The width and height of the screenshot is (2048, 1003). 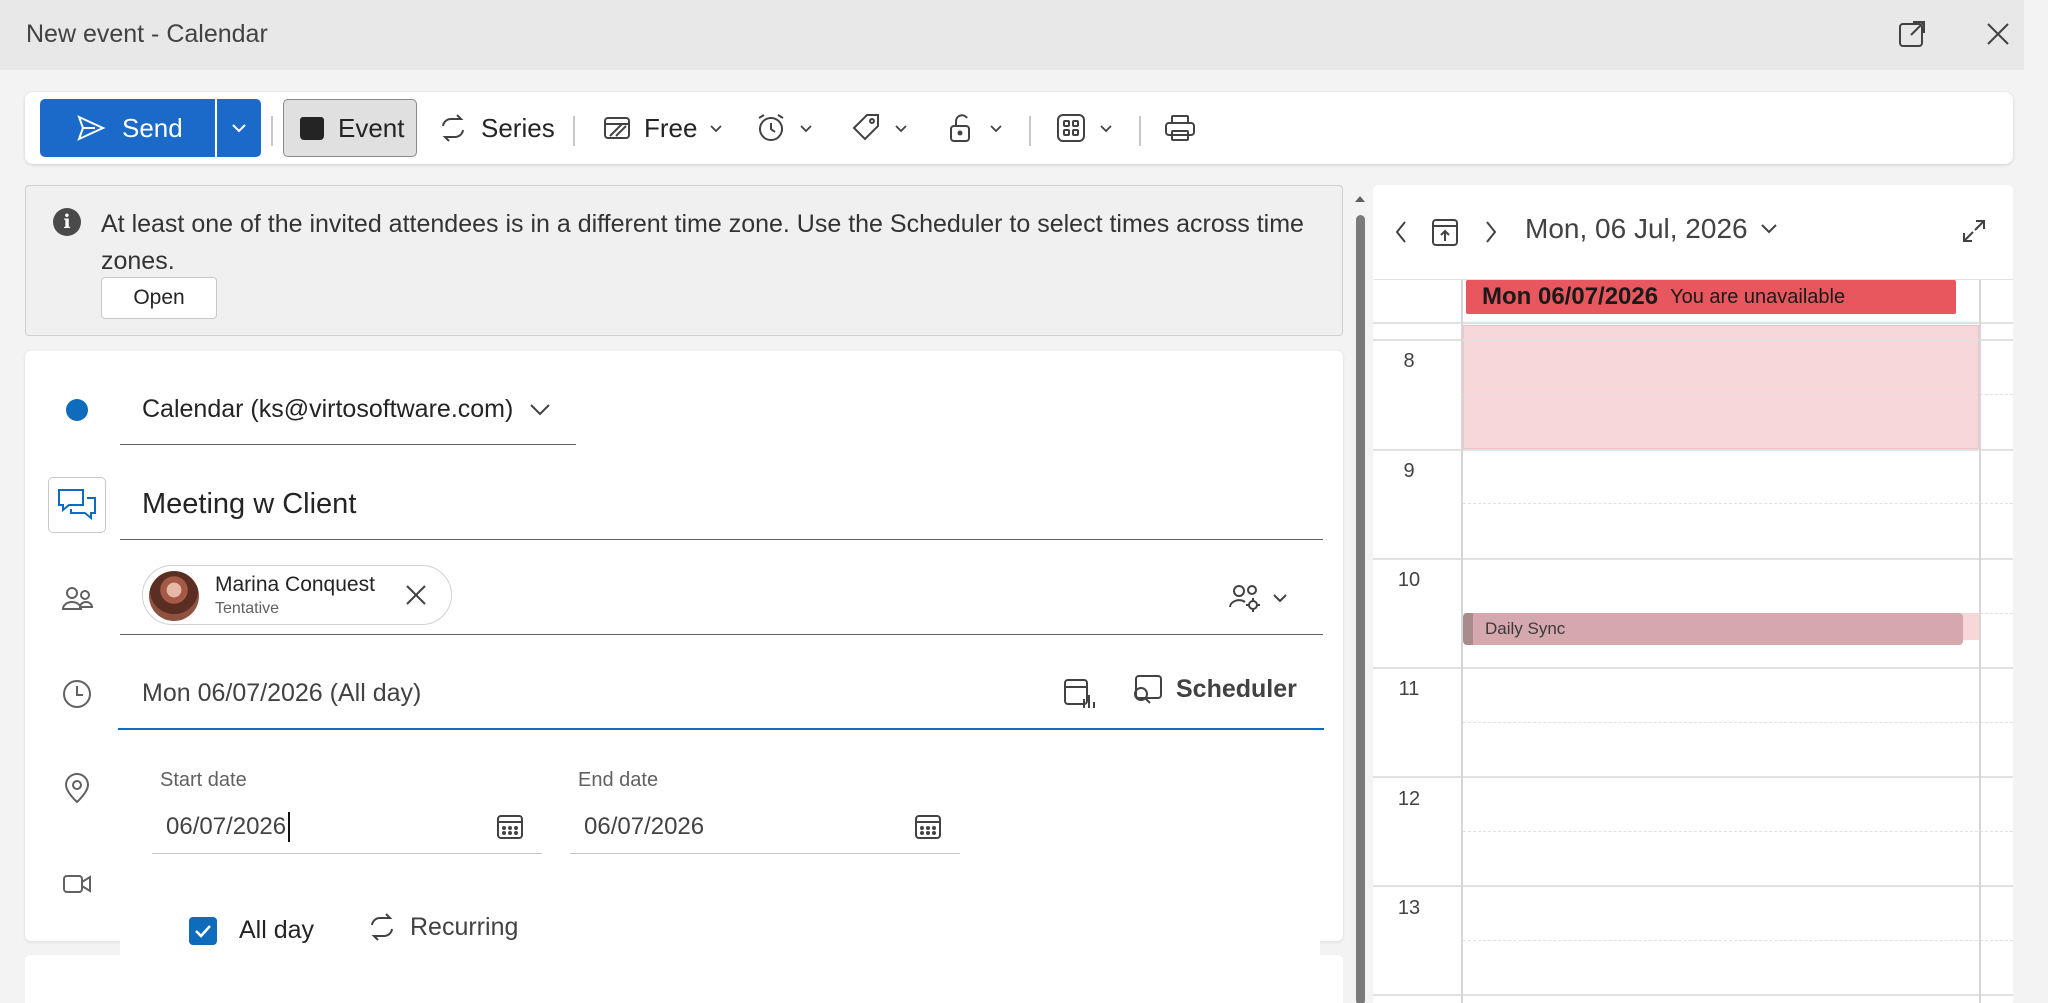 I want to click on end-date-input: 06/07/2026, so click(x=765, y=827).